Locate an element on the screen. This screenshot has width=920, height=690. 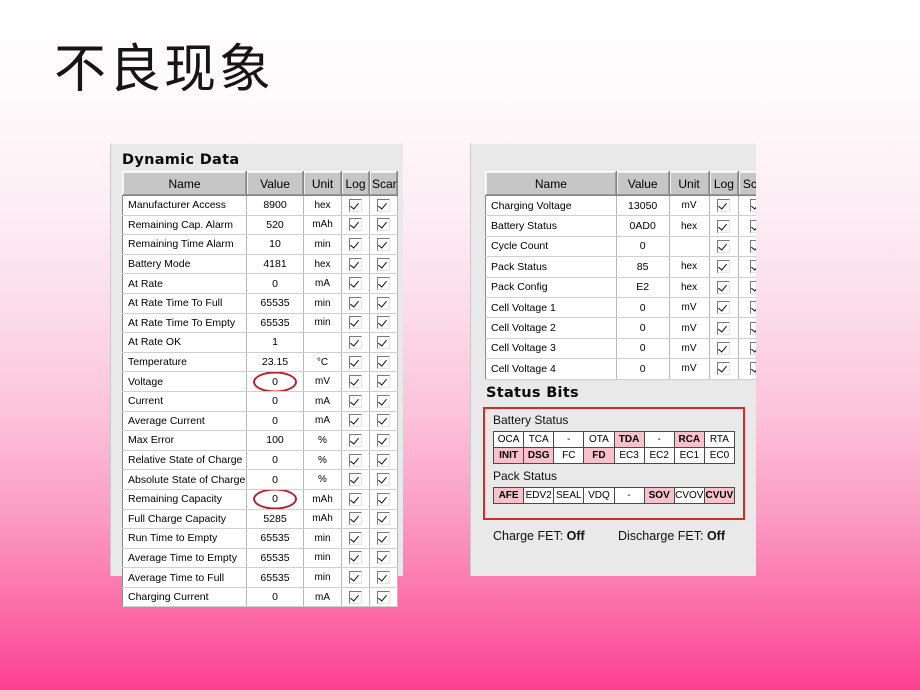
table-row: Temperature 23.15 °C is located at coordinates (260, 362).